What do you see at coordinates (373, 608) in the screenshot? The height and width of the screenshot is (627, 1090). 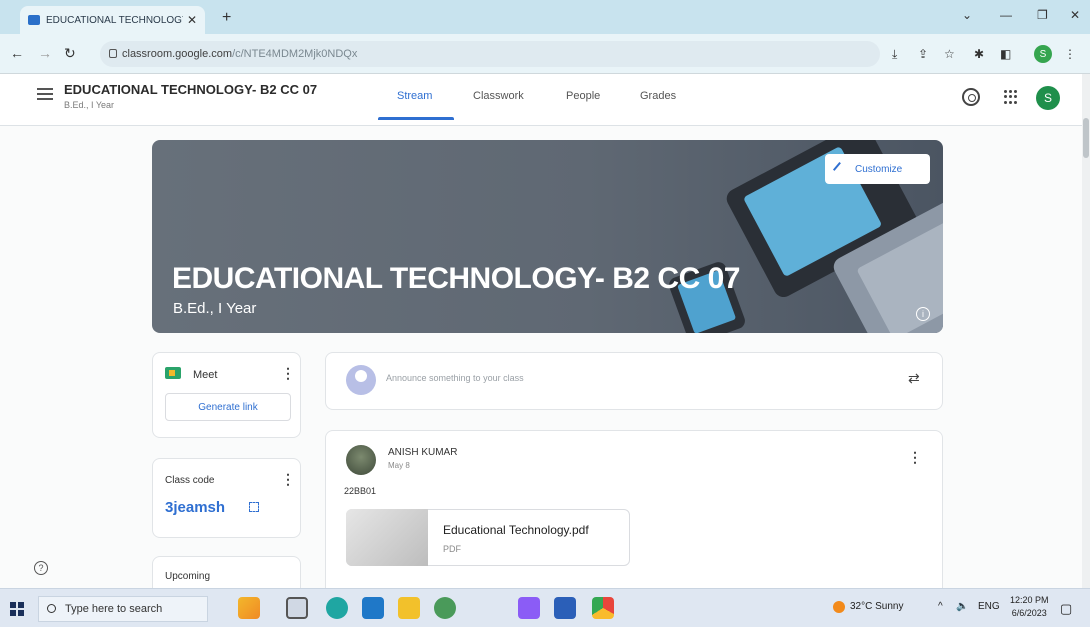 I see `mail-icon` at bounding box center [373, 608].